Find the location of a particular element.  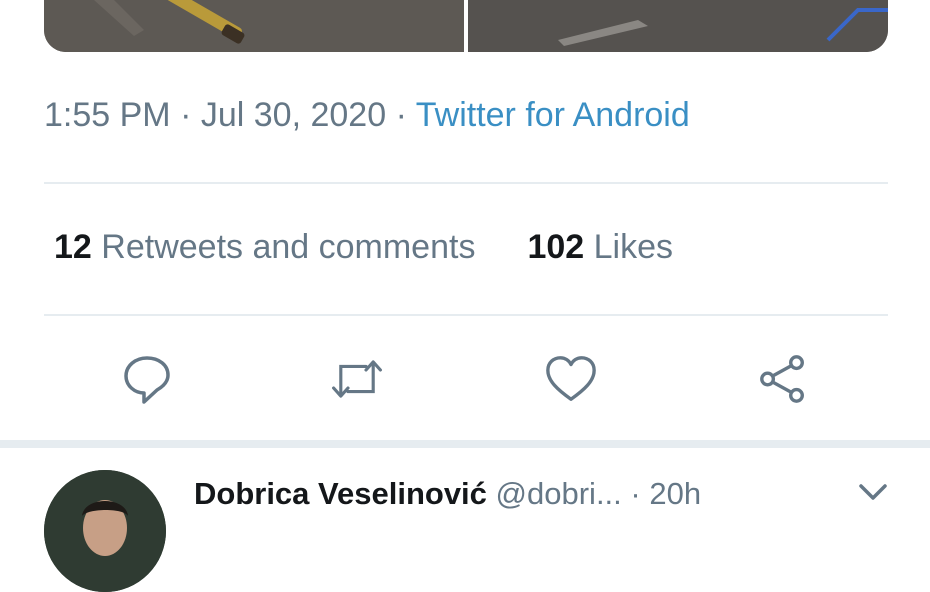

share-icon is located at coordinates (782, 379).